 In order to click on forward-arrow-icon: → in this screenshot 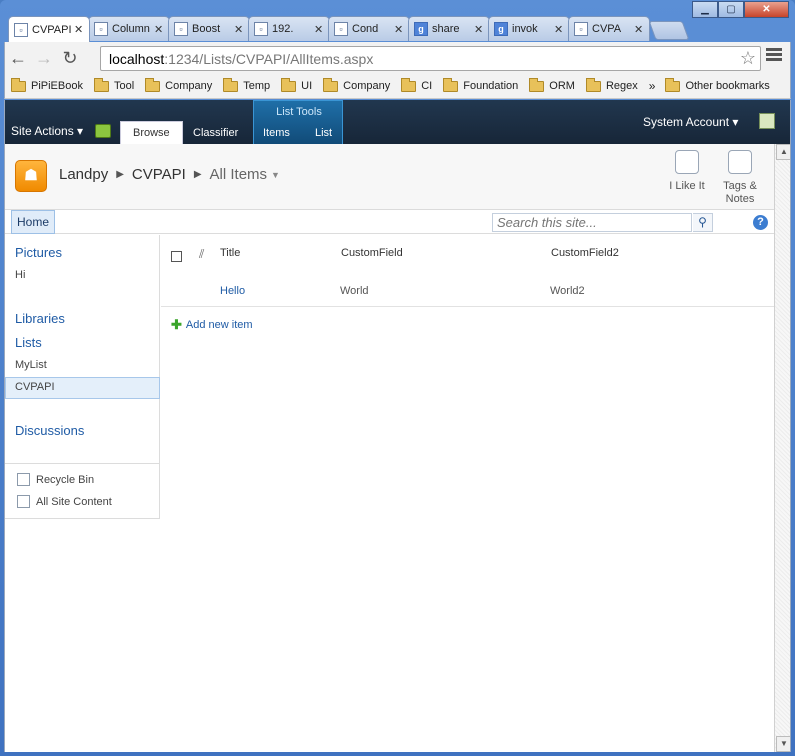, I will do `click(44, 58)`.